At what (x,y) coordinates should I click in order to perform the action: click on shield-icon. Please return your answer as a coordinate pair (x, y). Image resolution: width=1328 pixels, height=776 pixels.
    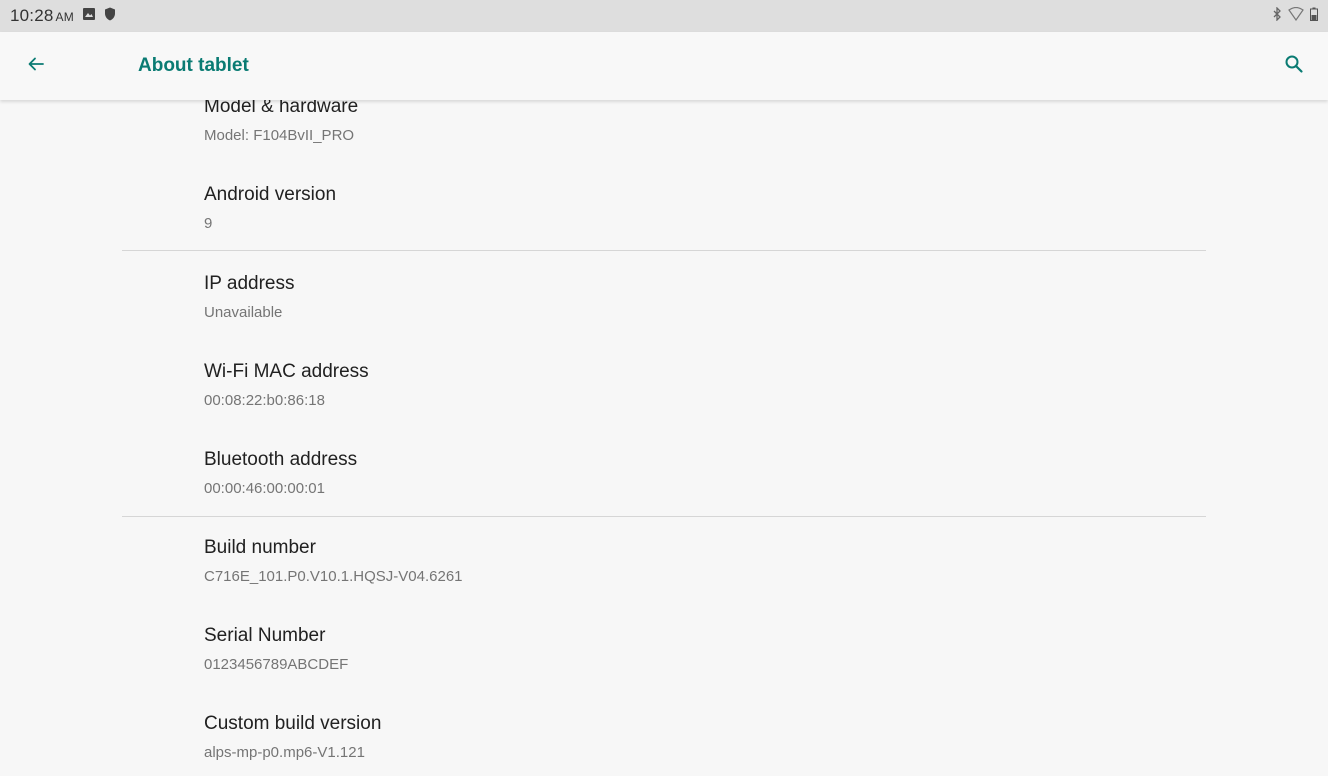
    Looking at the image, I should click on (110, 16).